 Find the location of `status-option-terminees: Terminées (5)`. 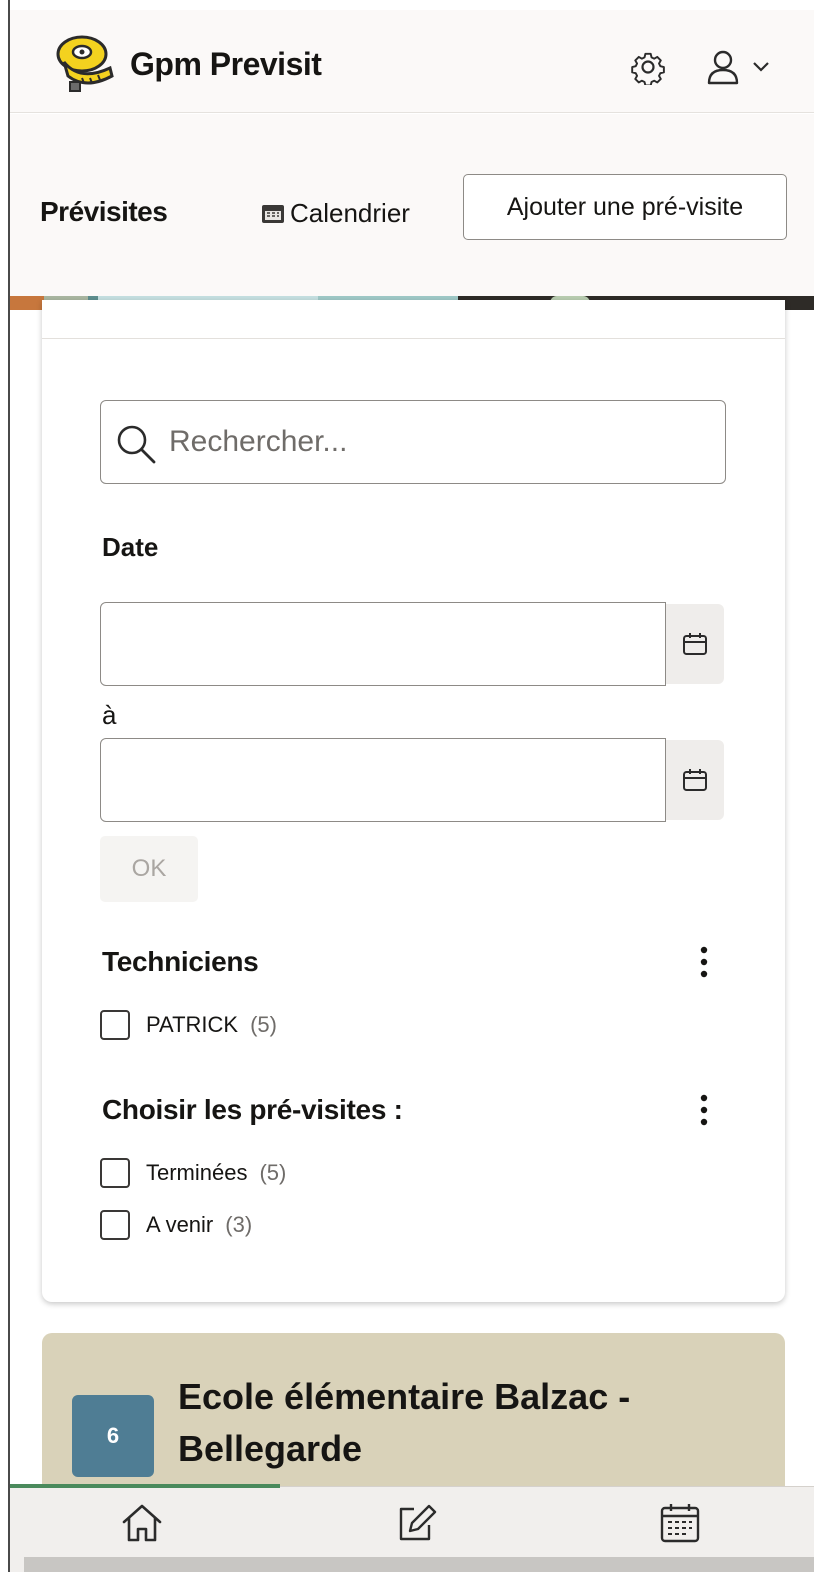

status-option-terminees: Terminées (5) is located at coordinates (193, 1173).